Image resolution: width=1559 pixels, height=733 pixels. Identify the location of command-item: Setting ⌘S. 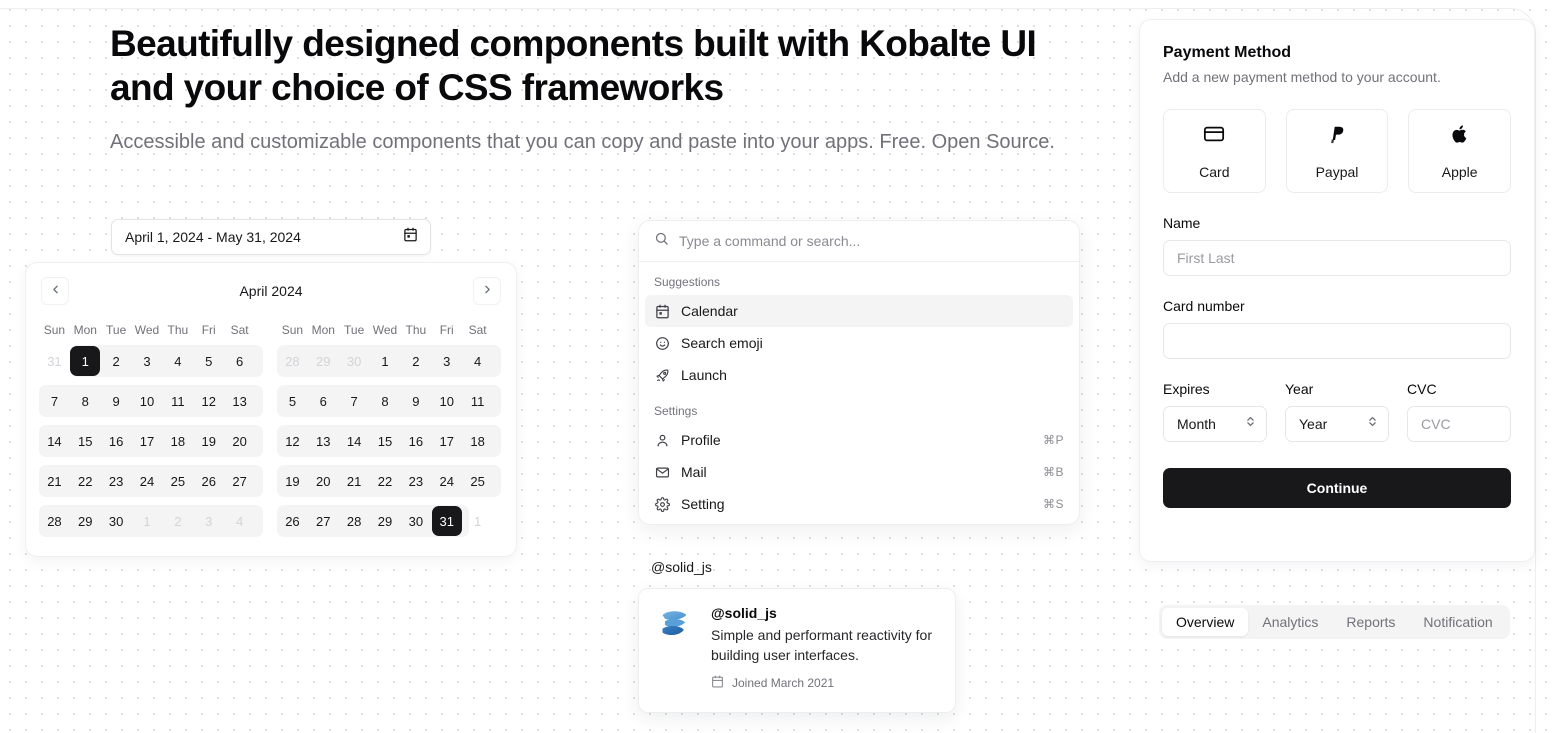
(859, 504).